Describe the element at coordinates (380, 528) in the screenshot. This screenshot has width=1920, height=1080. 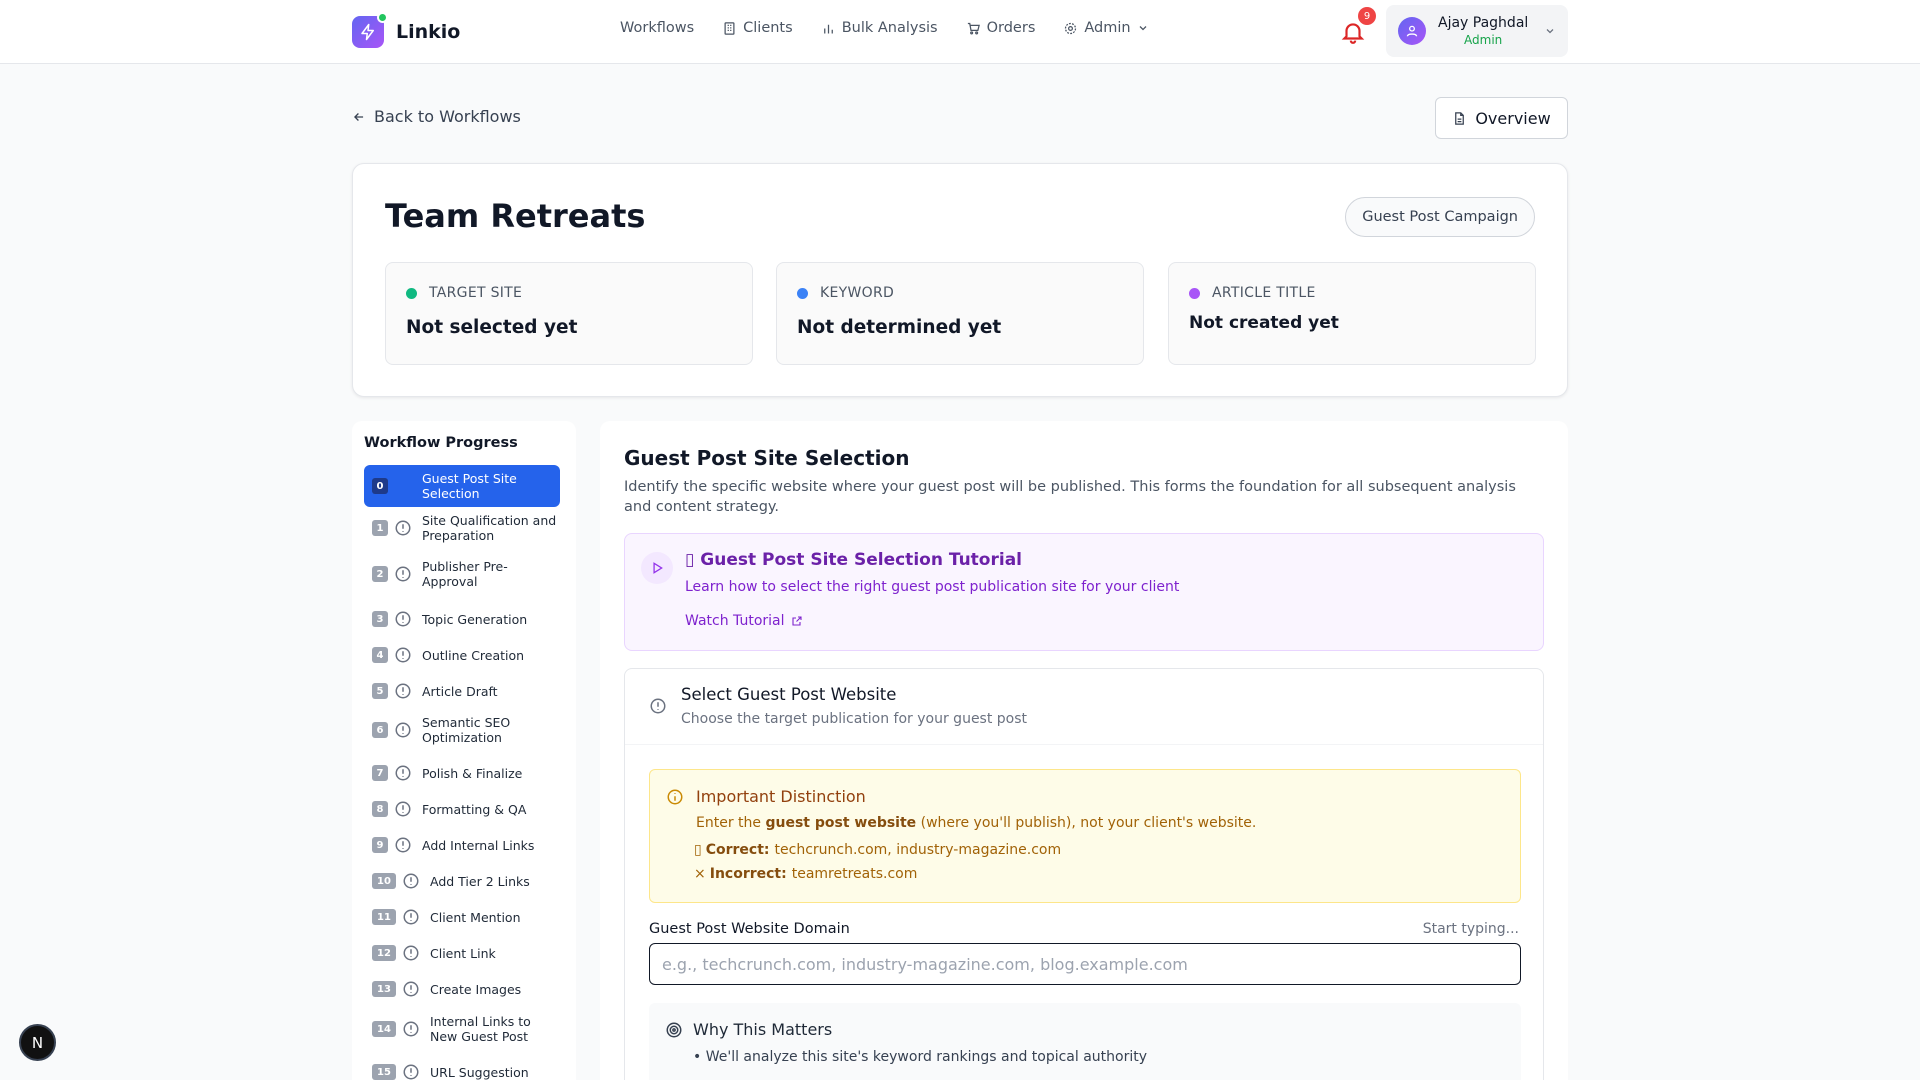
I see `step-number: 1` at that location.